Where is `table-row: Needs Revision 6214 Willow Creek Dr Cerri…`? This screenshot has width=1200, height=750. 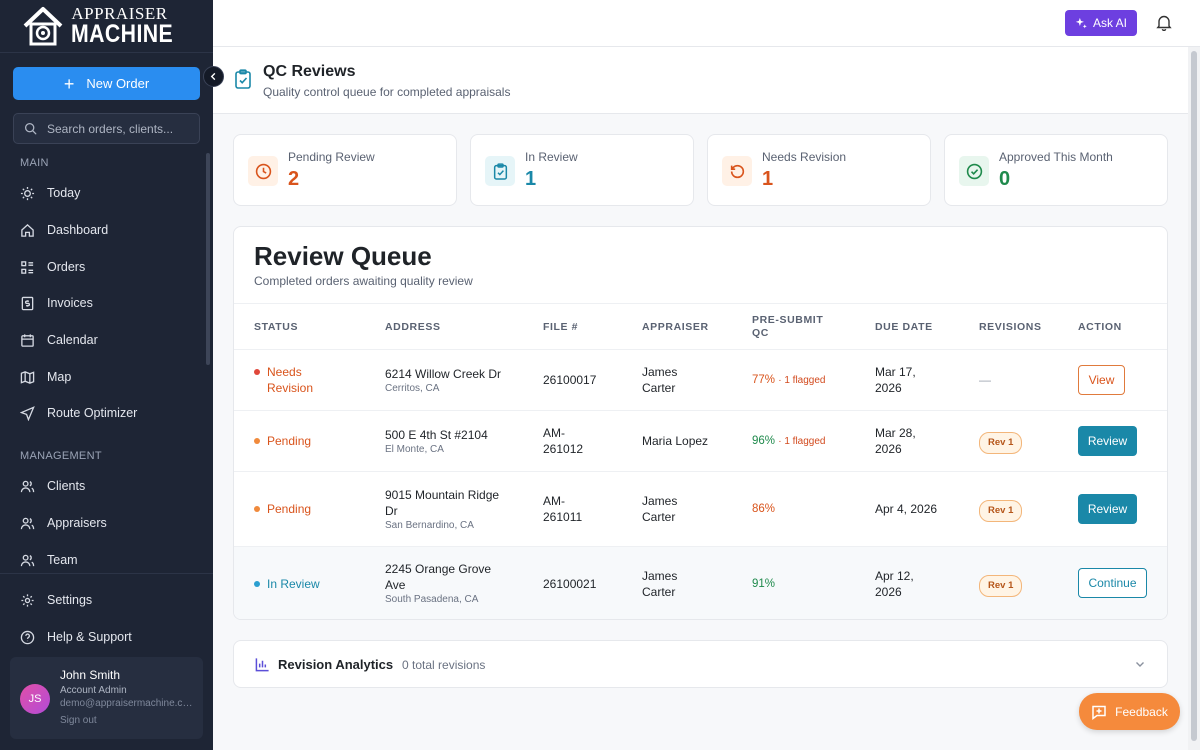
table-row: Needs Revision 6214 Willow Creek Dr Cerri… is located at coordinates (700, 380).